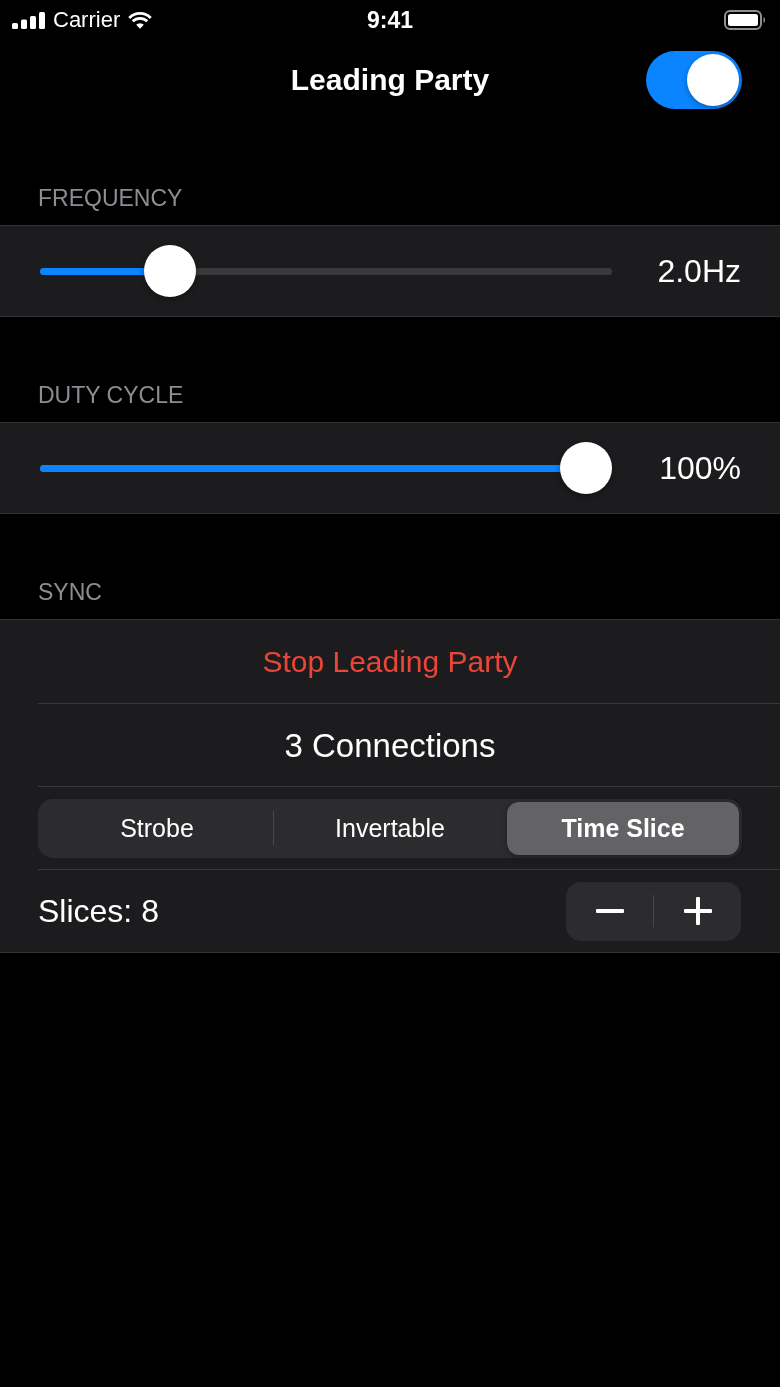 The height and width of the screenshot is (1387, 780). Describe the element at coordinates (110, 198) in the screenshot. I see `section-header: FREQUENCY` at that location.